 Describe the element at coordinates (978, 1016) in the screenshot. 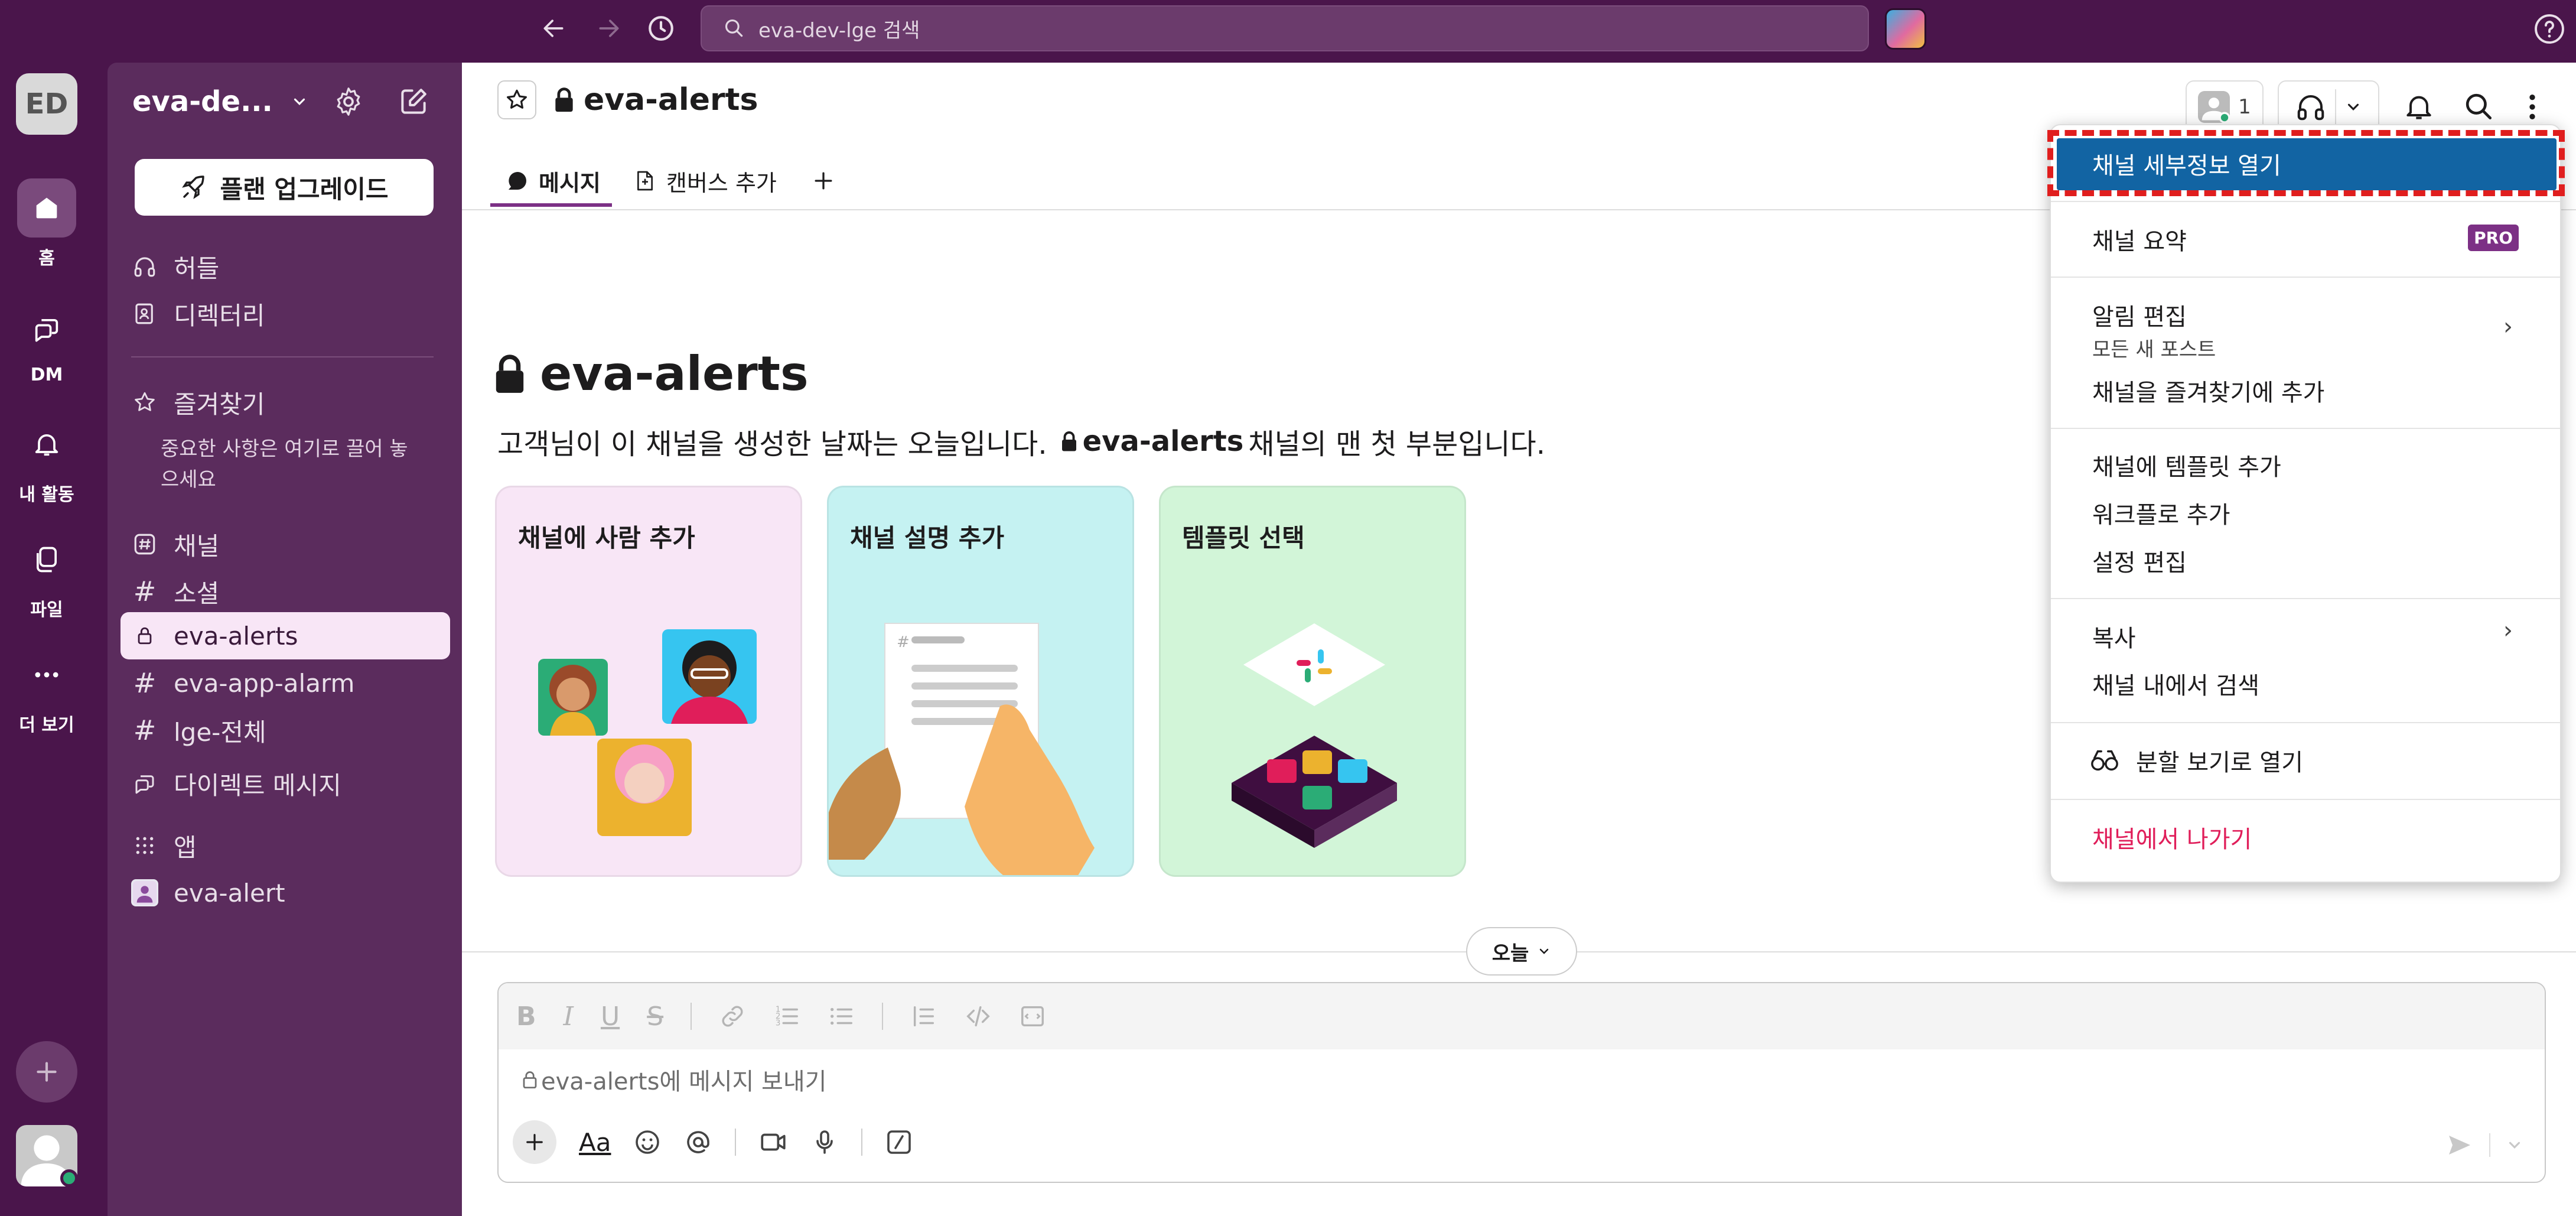

I see `code-icon` at that location.